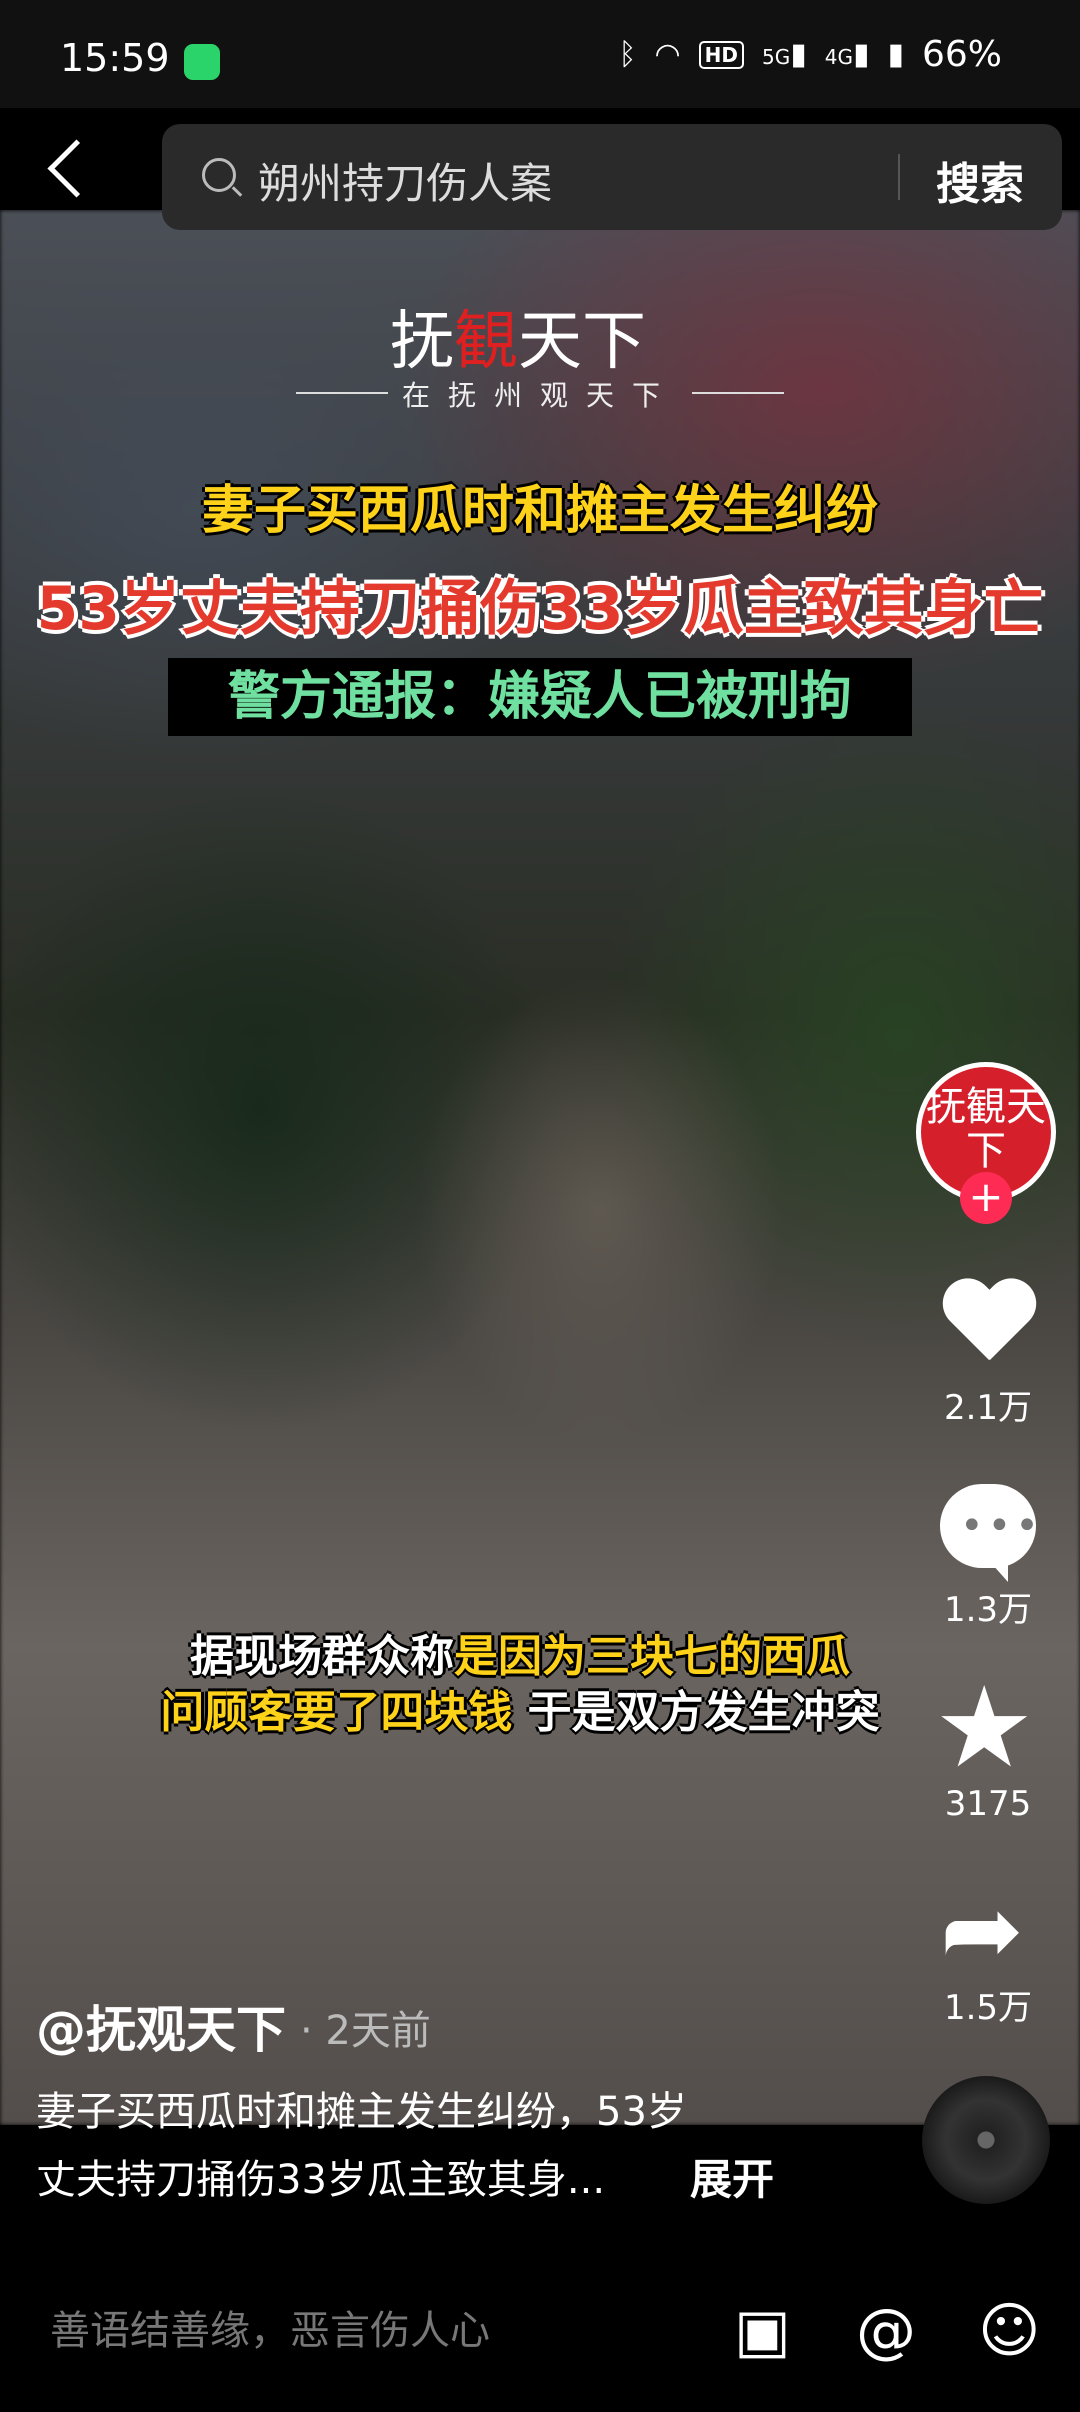  I want to click on search-icon, so click(219, 175).